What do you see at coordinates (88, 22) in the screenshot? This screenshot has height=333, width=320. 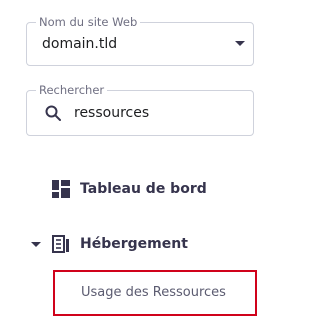 I see `website-select-label: Nom du site Web` at bounding box center [88, 22].